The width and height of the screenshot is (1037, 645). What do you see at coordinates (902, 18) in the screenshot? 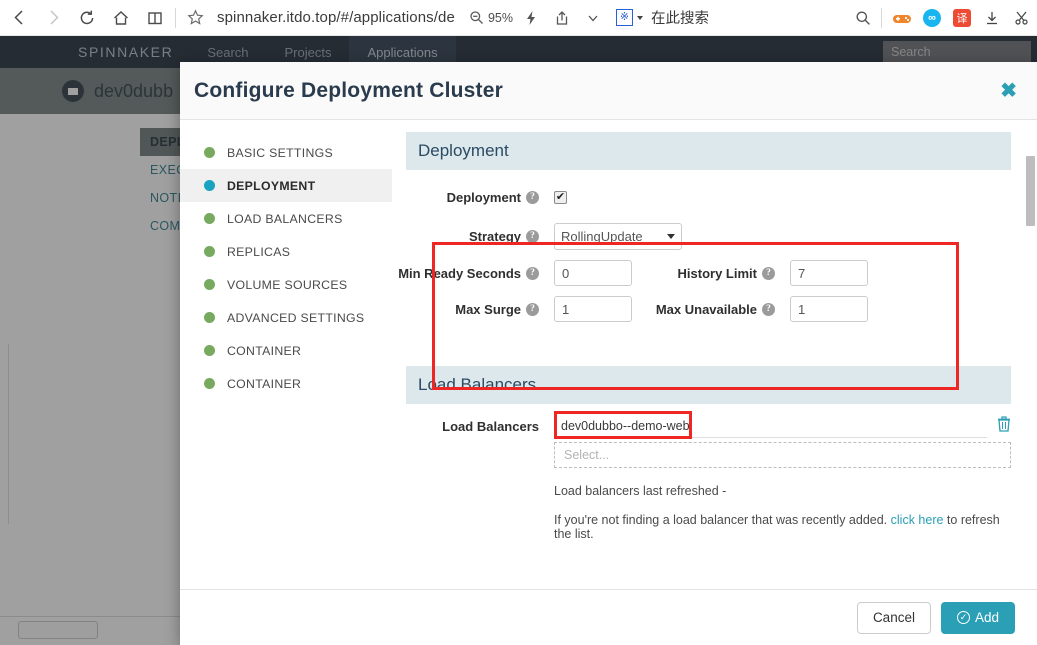
I see `gamepad-extension-icon` at bounding box center [902, 18].